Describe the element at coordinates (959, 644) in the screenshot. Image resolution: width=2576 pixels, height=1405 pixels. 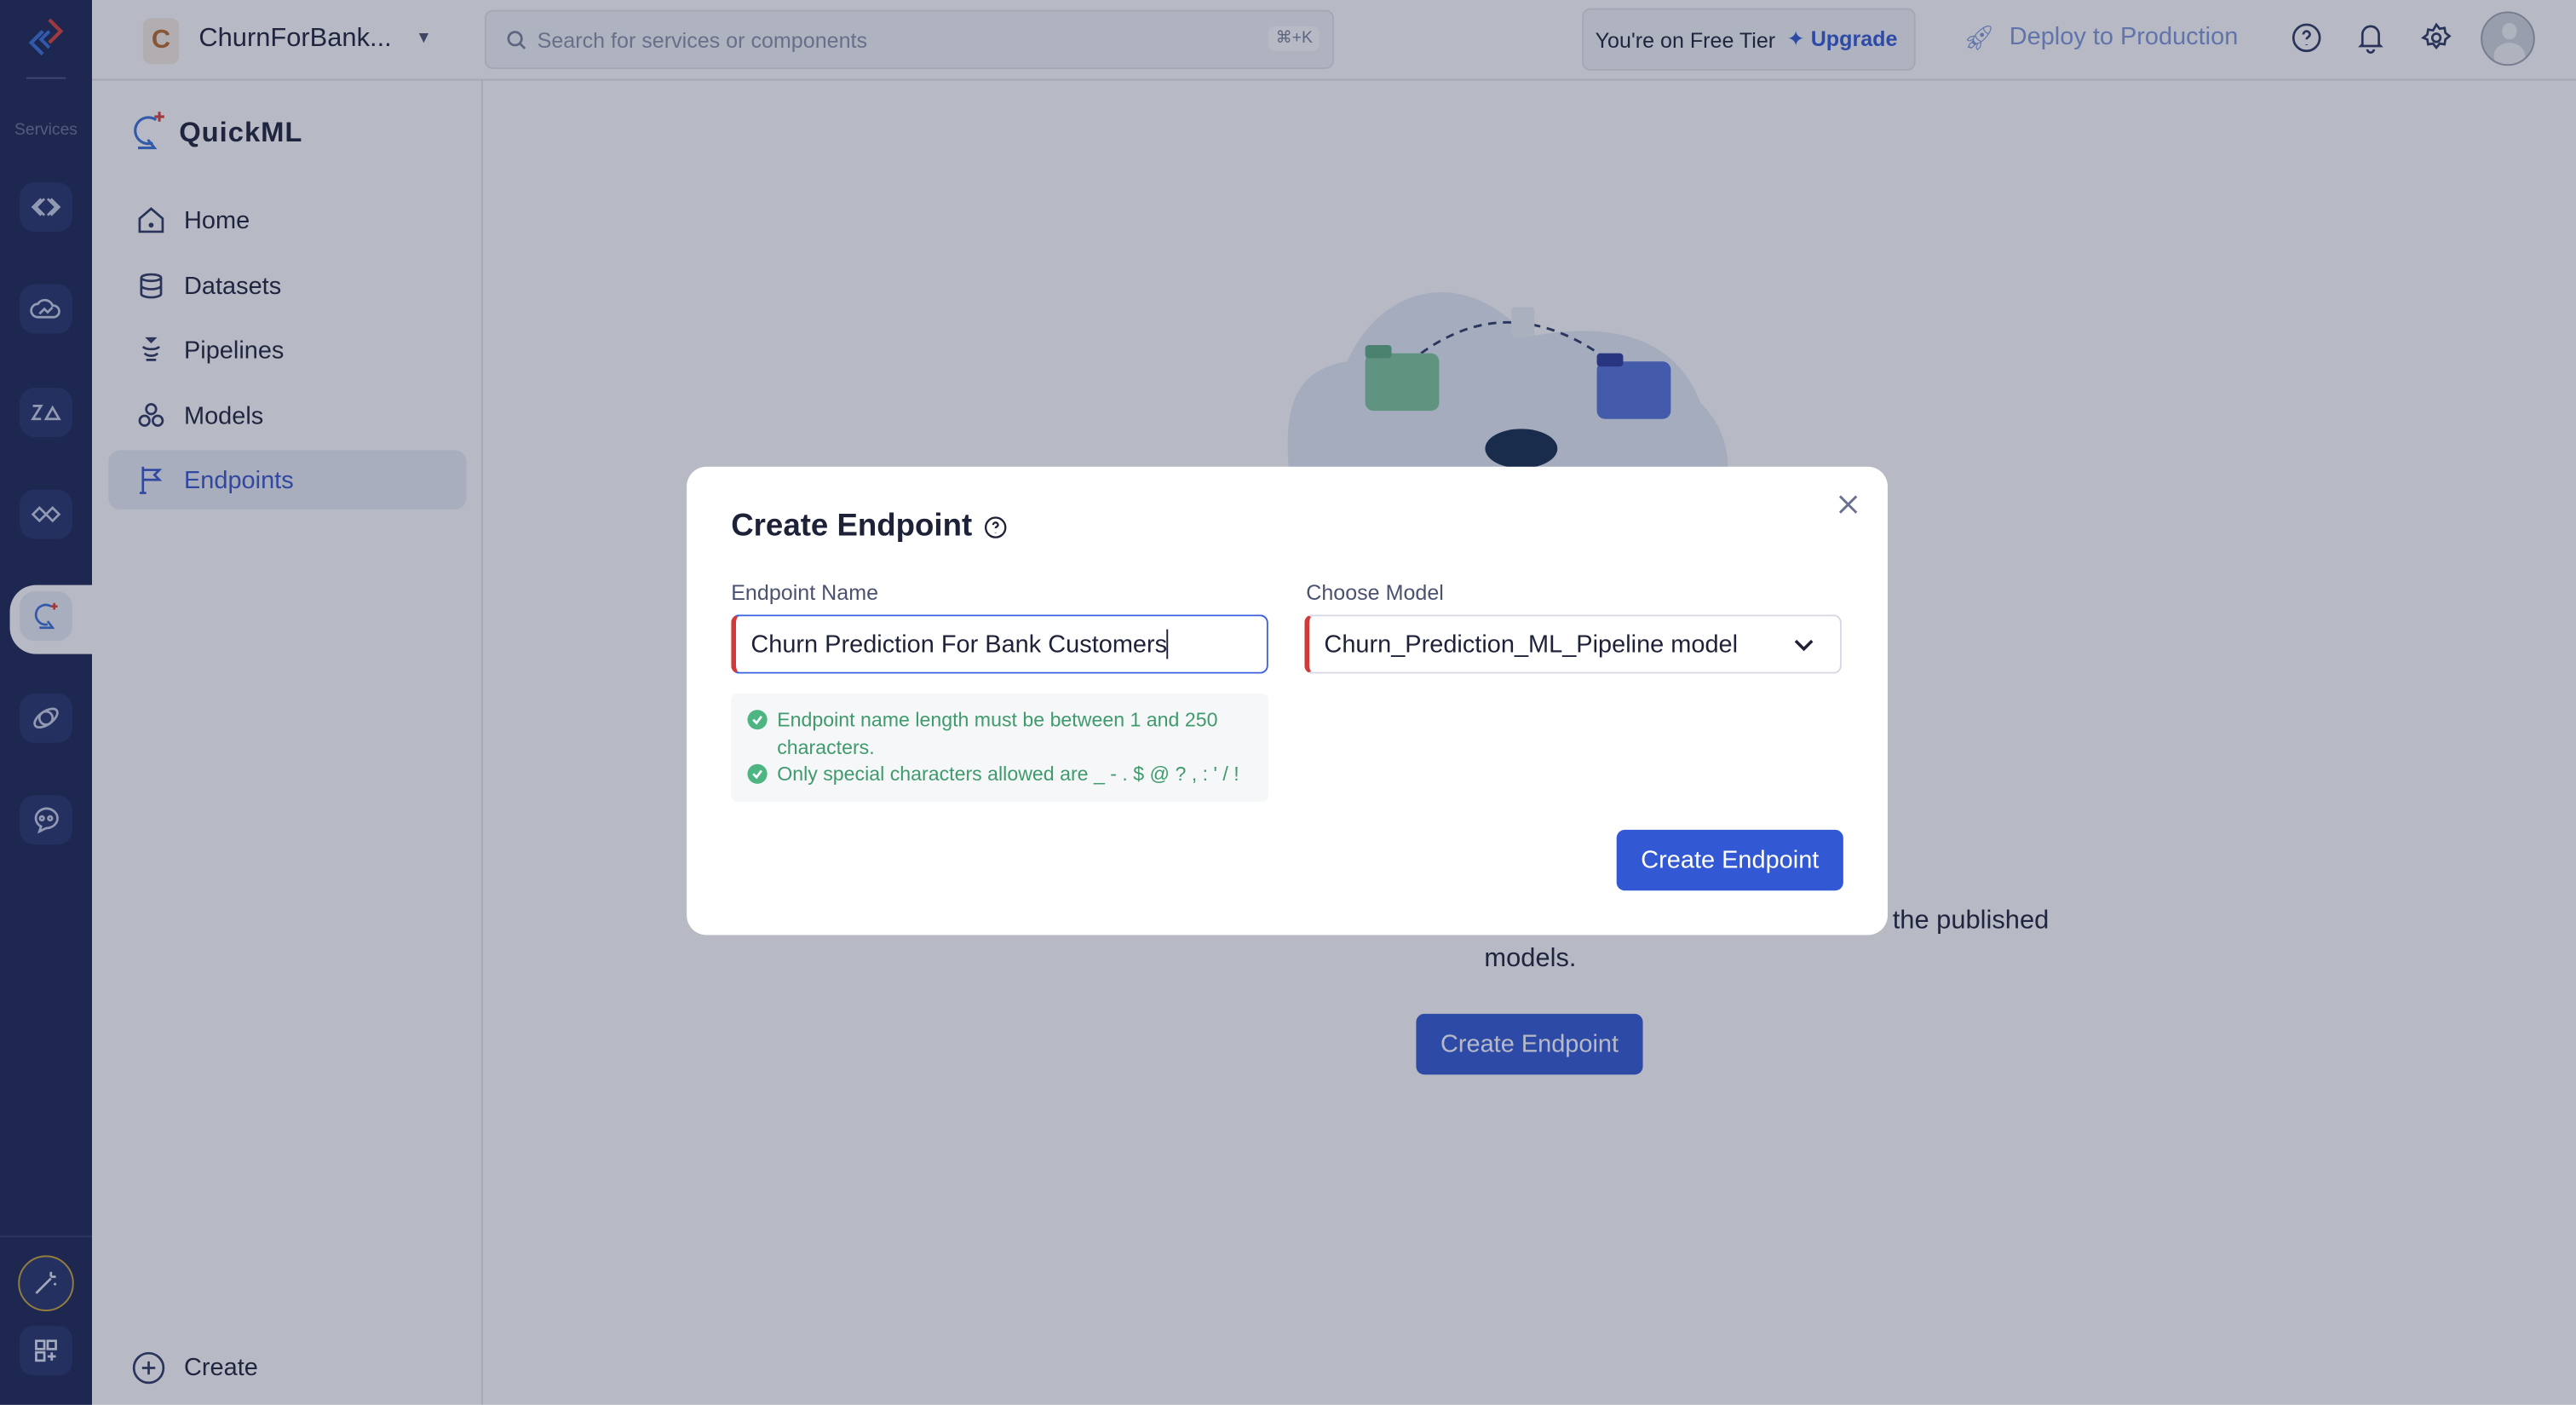
I see `endpoint-name-value: Churn Prediction For Bank Customers` at that location.